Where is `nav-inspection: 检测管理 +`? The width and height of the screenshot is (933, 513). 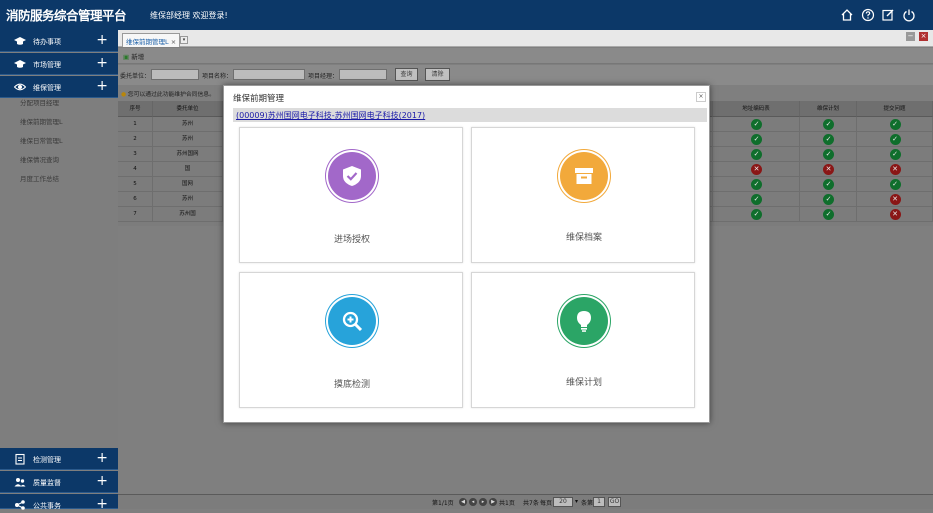
nav-inspection: 检测管理 + is located at coordinates (59, 459).